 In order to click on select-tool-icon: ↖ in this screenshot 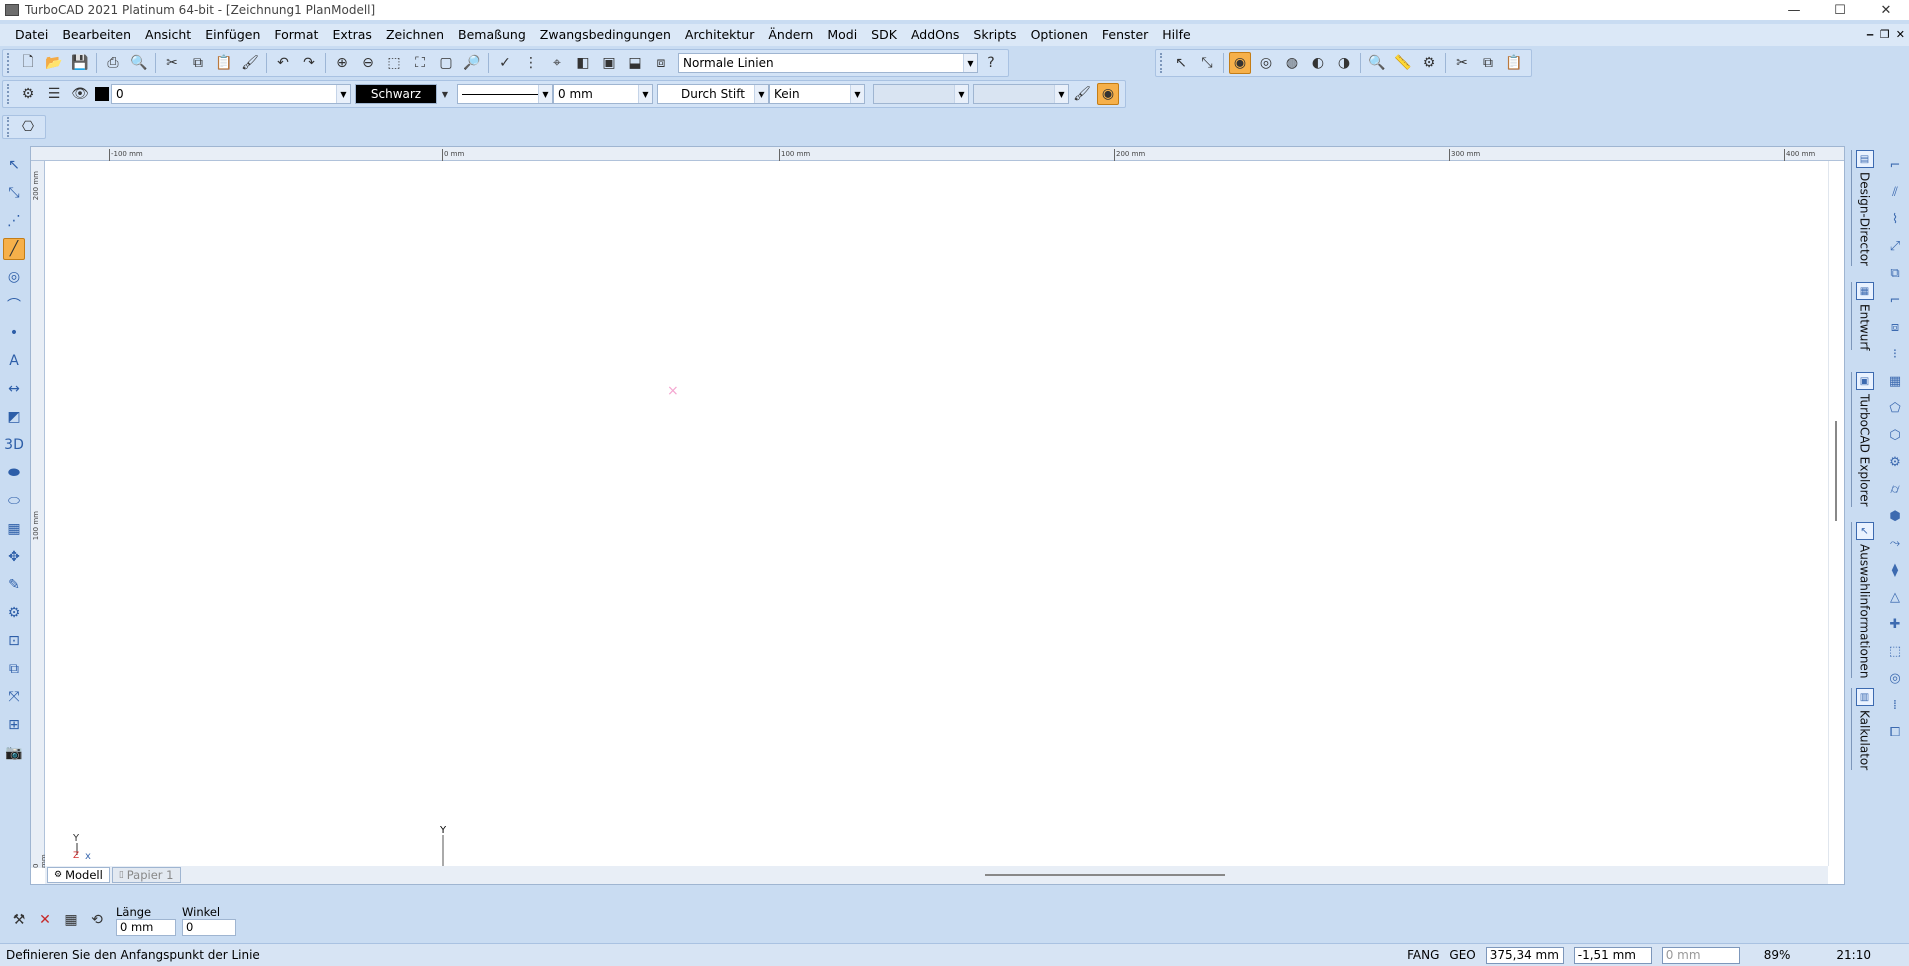, I will do `click(14, 165)`.